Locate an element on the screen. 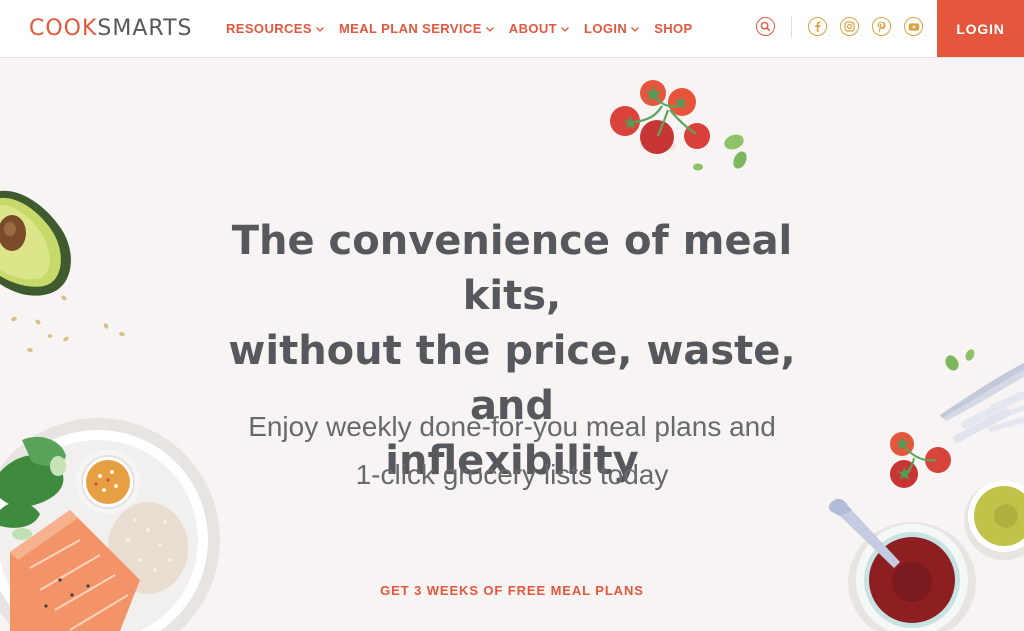 This screenshot has width=1024, height=631. logo-text-cook: COOK is located at coordinates (63, 28).